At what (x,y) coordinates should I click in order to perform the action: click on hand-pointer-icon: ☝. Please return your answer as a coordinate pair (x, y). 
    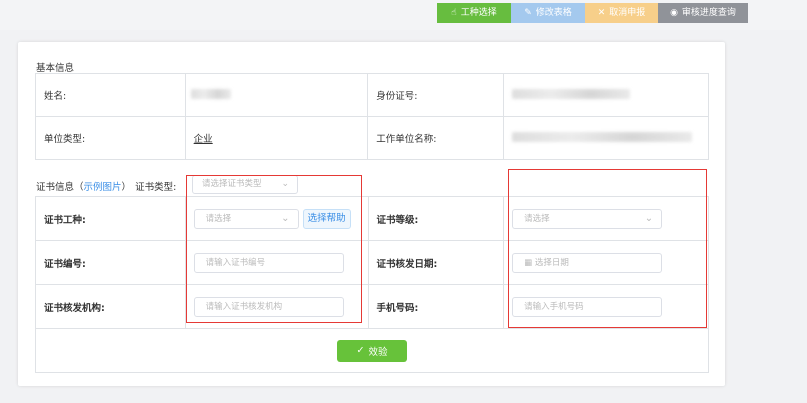
    Looking at the image, I should click on (454, 13).